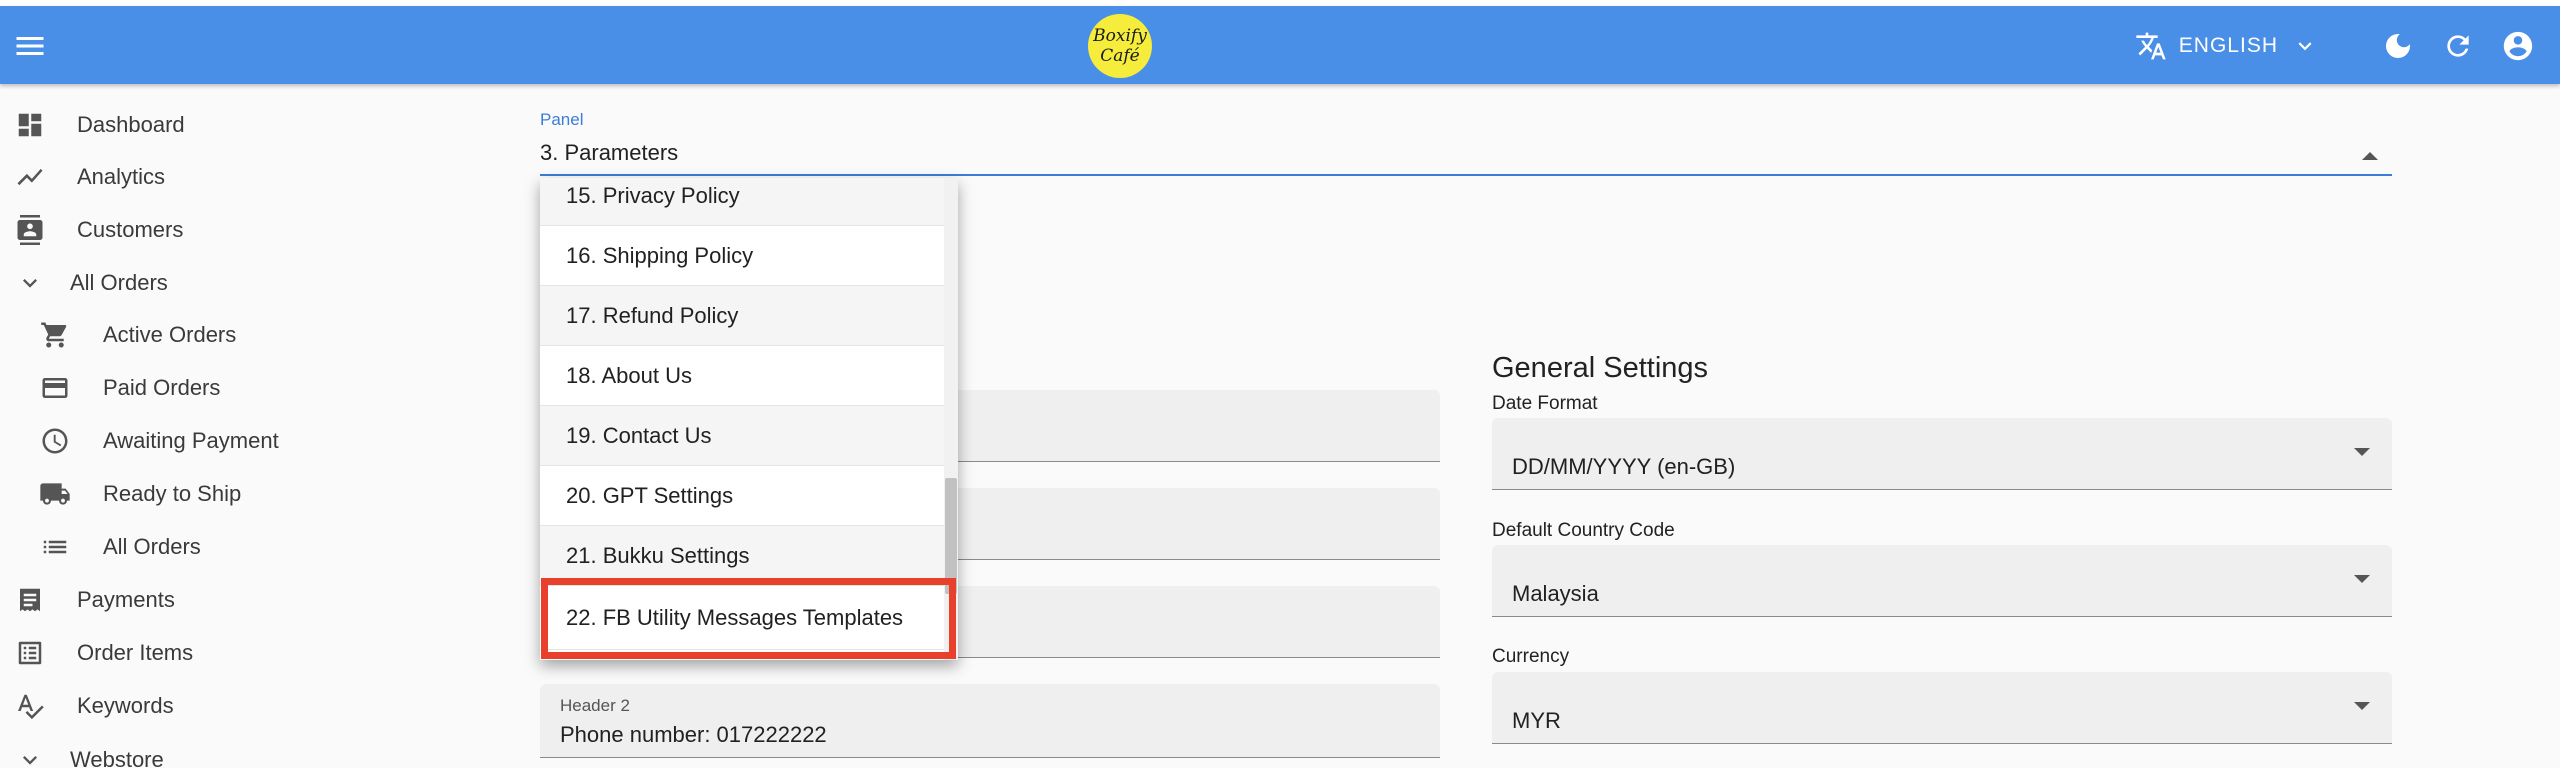  What do you see at coordinates (125, 705) in the screenshot?
I see `sidebar-item-label: Keywords` at bounding box center [125, 705].